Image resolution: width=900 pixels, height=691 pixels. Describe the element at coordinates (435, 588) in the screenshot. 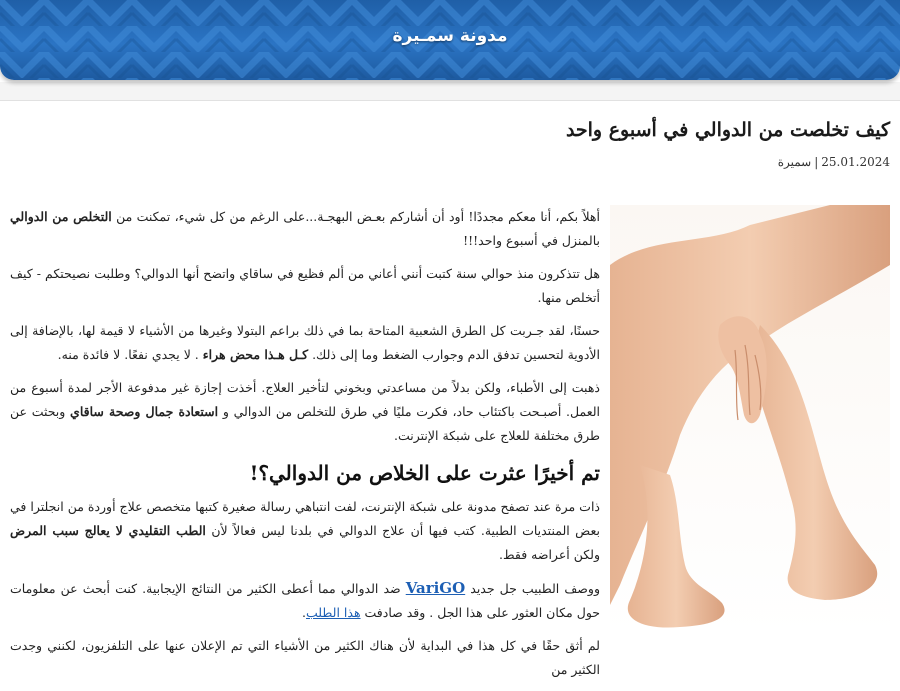

I see `product-link: VariGO` at that location.